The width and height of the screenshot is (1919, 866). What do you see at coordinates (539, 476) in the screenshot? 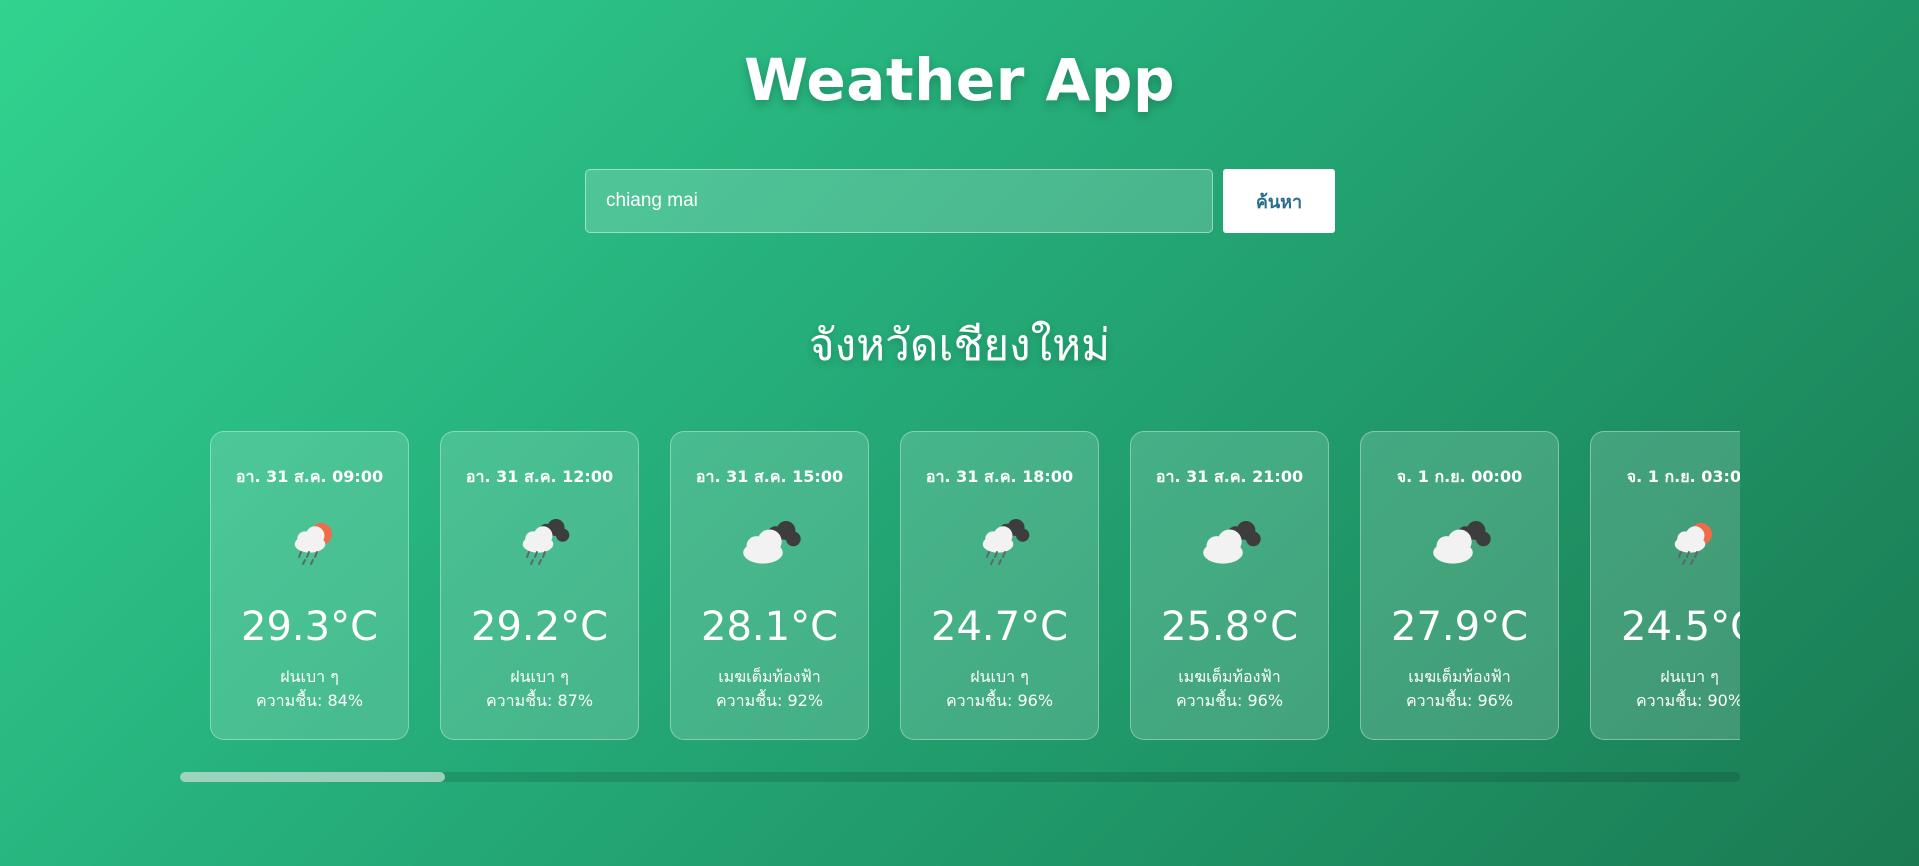
I see `forecast-time: อา. 31 ส.ค. 12:00` at bounding box center [539, 476].